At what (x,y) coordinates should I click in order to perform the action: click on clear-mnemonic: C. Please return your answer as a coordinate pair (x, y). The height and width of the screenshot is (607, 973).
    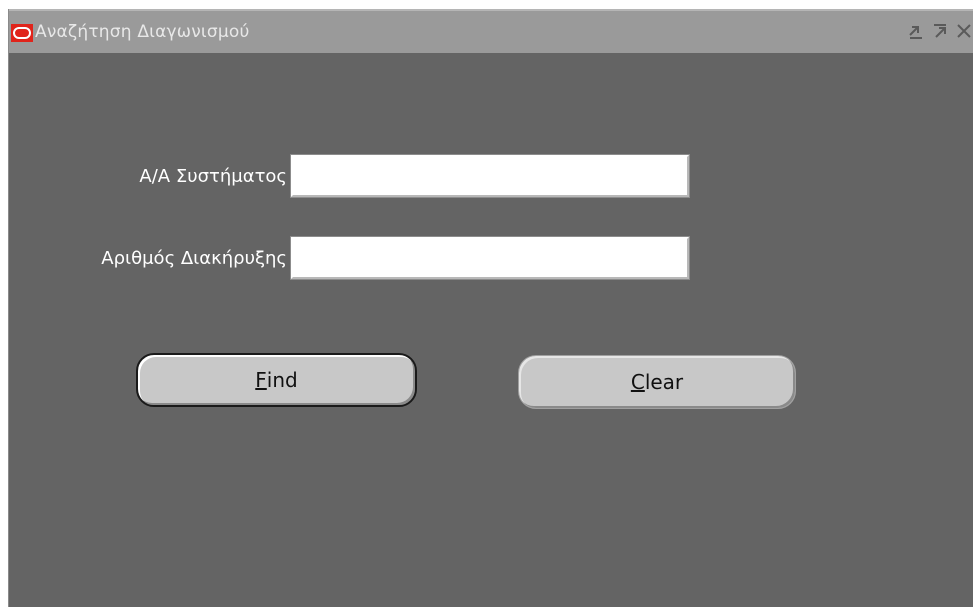
    Looking at the image, I should click on (637, 382).